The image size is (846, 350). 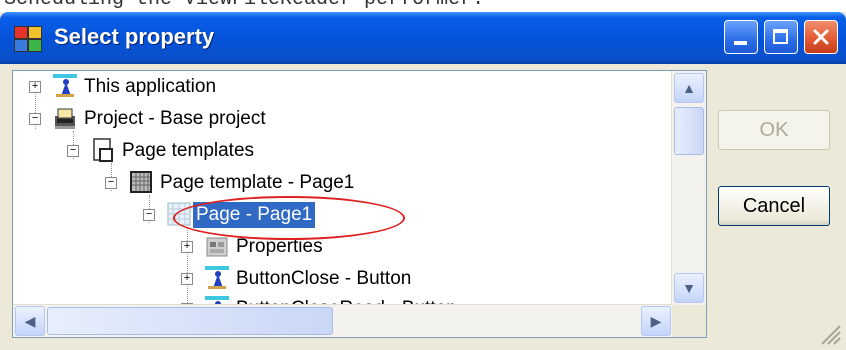 What do you see at coordinates (741, 37) in the screenshot?
I see `minimize-button` at bounding box center [741, 37].